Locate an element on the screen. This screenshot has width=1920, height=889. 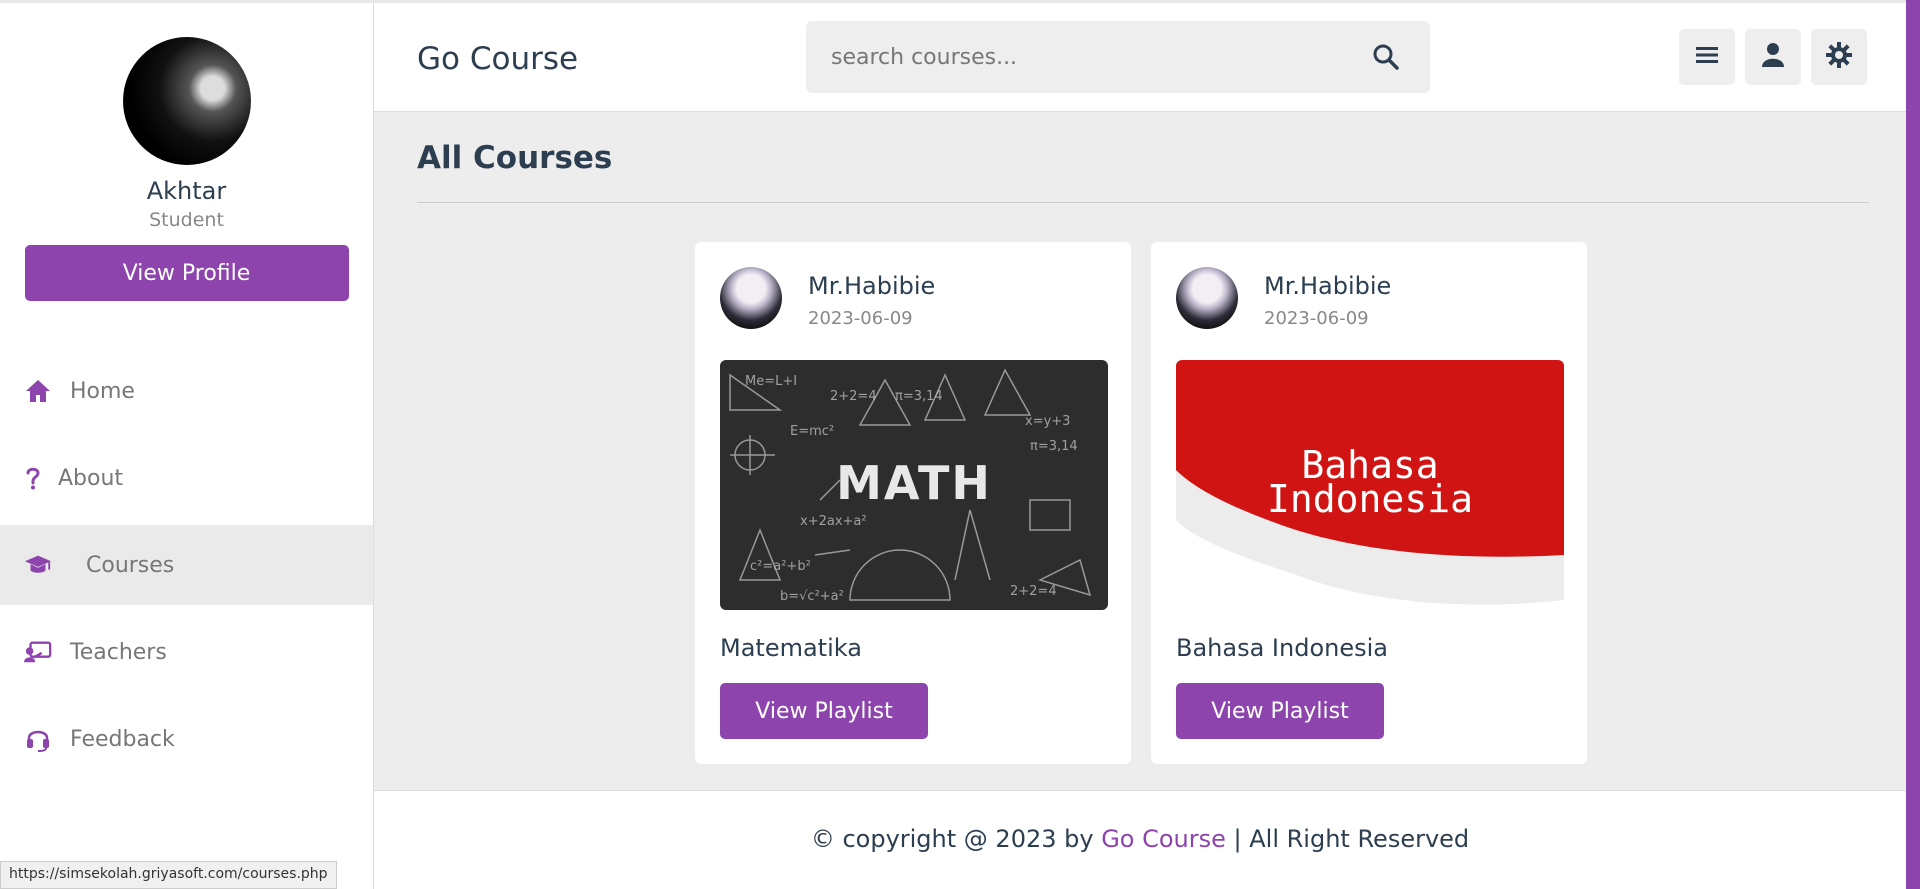
sidebar-item-label: Courses is located at coordinates (130, 565).